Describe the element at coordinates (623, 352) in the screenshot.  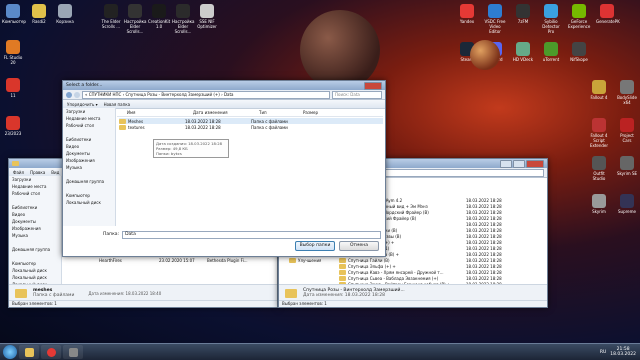
I see `clock: 21:58 18.03.2022` at that location.